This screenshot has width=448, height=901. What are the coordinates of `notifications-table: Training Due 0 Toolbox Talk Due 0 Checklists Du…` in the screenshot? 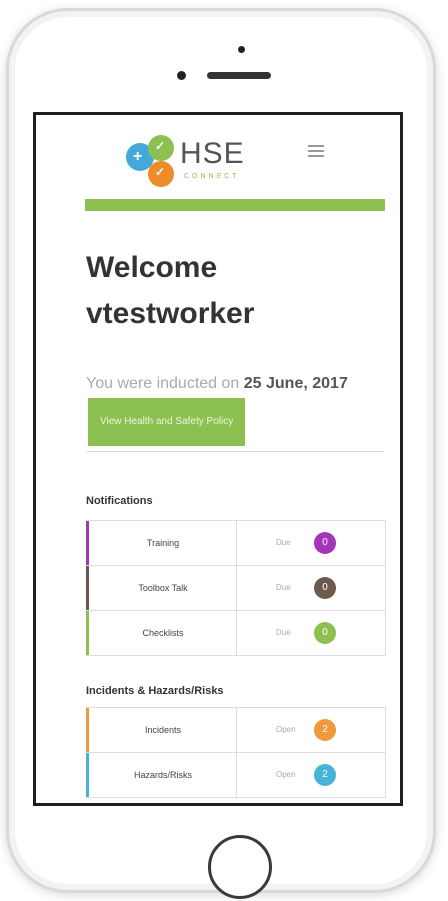 It's located at (236, 588).